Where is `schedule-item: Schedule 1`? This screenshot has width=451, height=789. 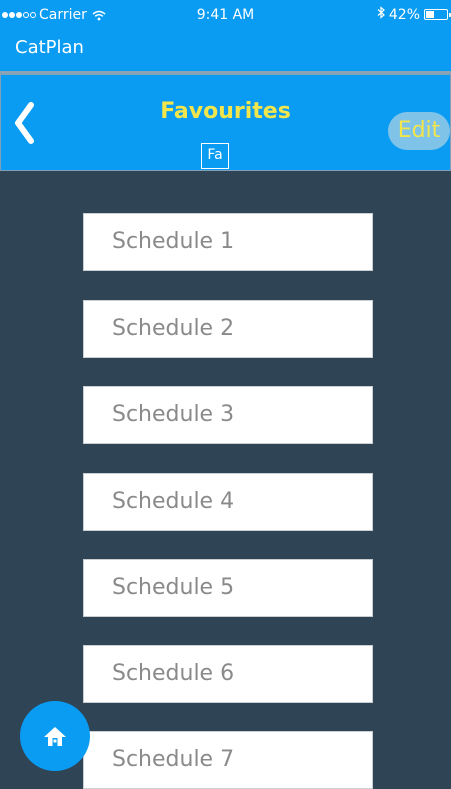 schedule-item: Schedule 1 is located at coordinates (228, 242).